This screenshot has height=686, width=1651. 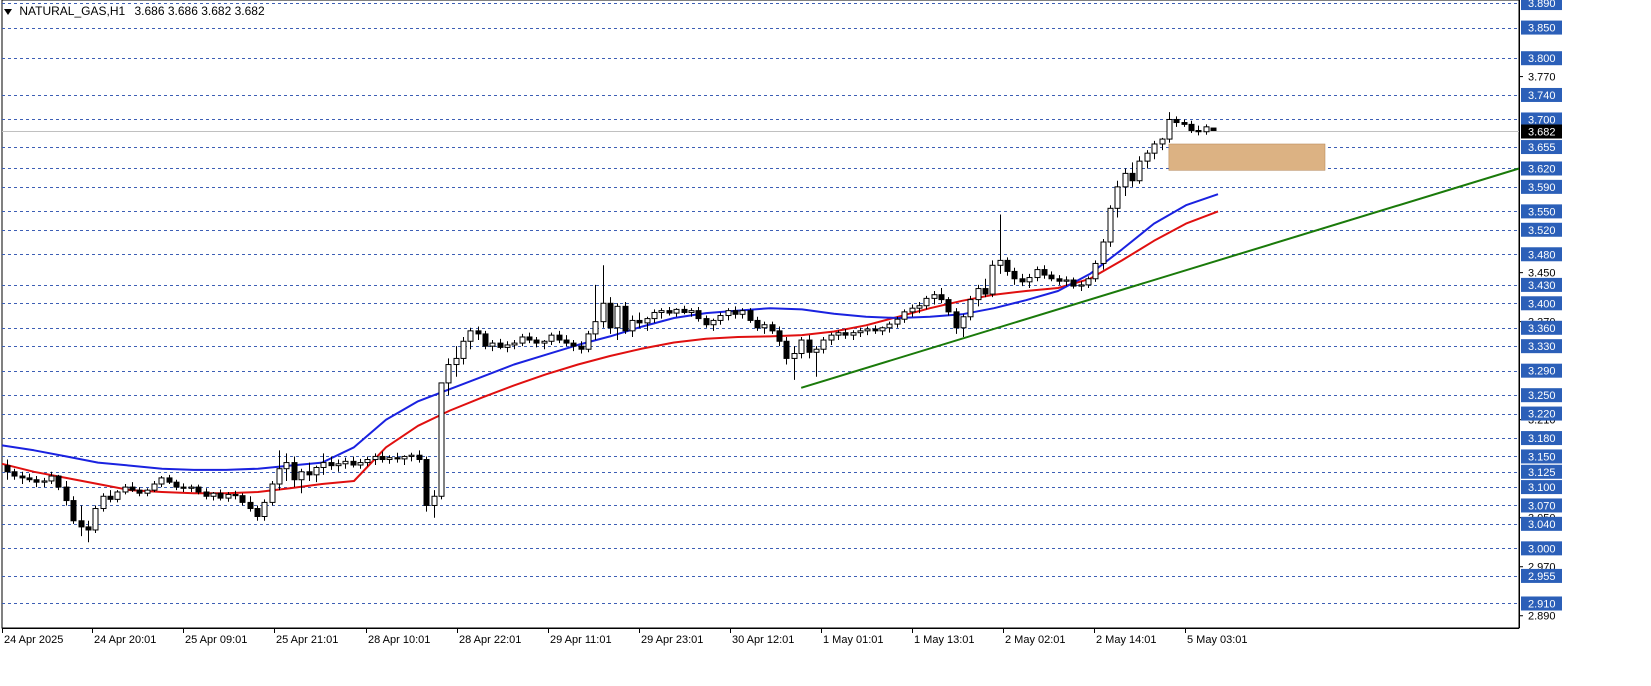 What do you see at coordinates (1542, 372) in the screenshot?
I see `level-label-text: 3.290` at bounding box center [1542, 372].